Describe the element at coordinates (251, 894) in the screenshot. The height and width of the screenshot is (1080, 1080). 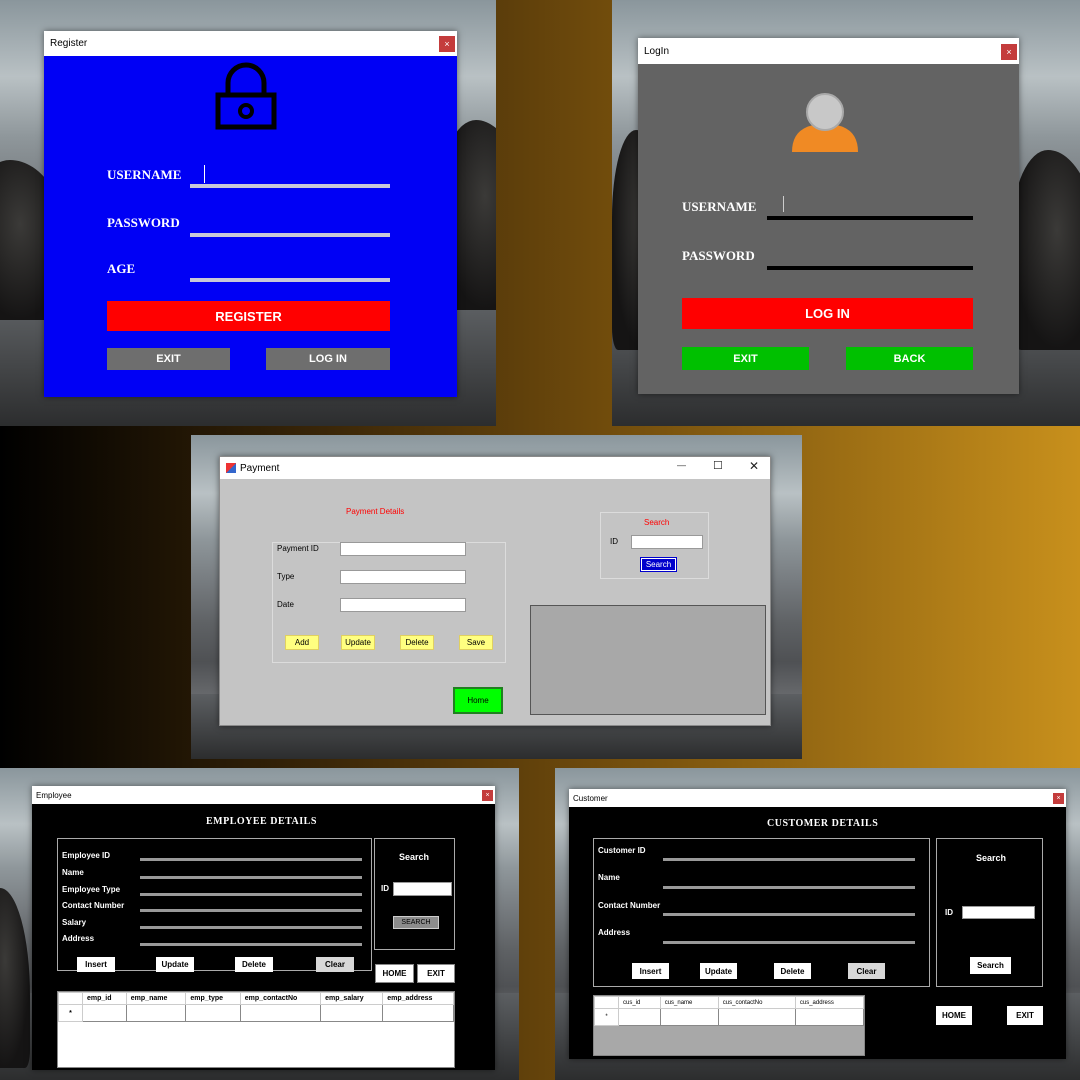
I see `employee-type-input` at that location.